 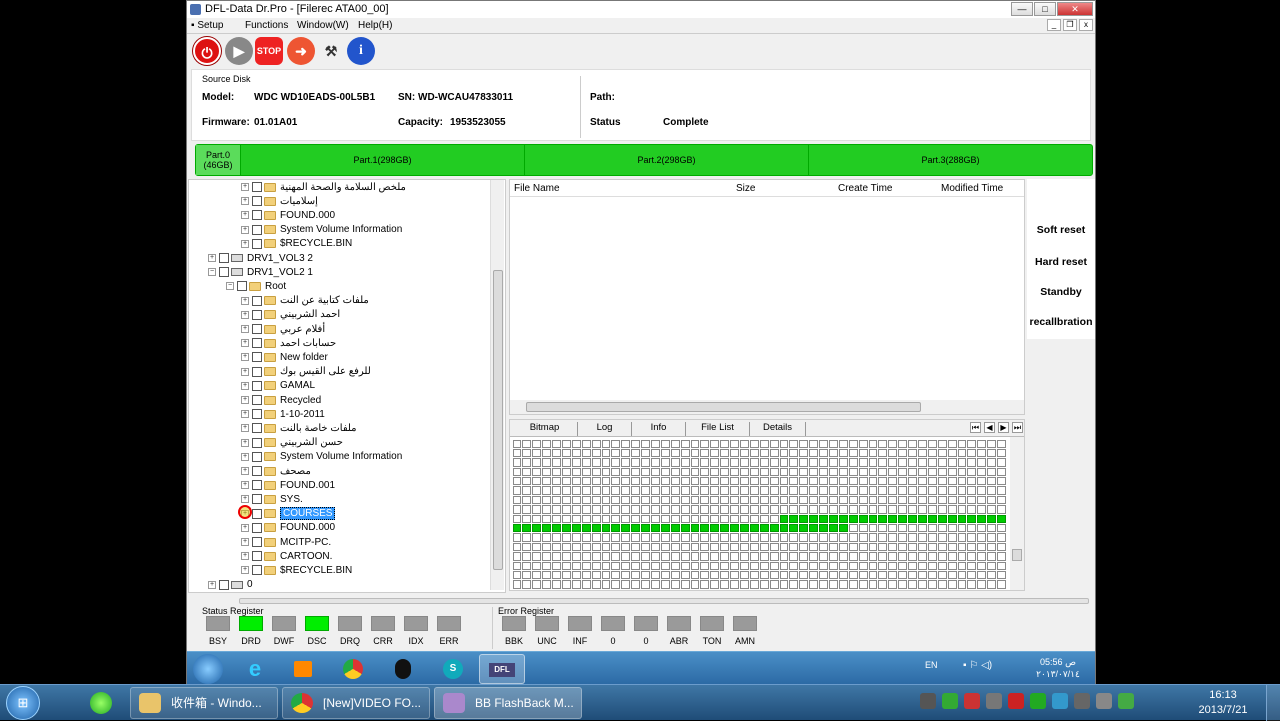 What do you see at coordinates (281, 400) in the screenshot?
I see `tree-row: + Recycled` at bounding box center [281, 400].